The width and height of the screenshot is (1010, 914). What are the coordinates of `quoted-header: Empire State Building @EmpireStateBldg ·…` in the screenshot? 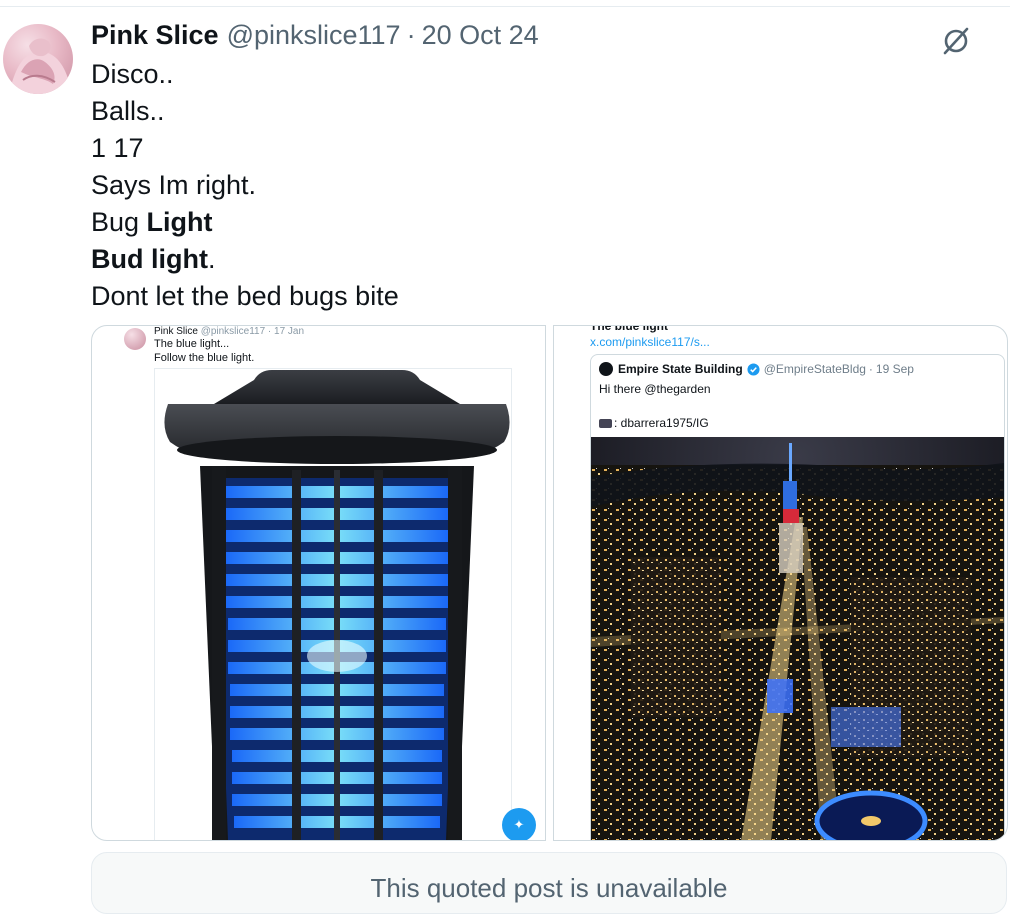 It's located at (756, 369).